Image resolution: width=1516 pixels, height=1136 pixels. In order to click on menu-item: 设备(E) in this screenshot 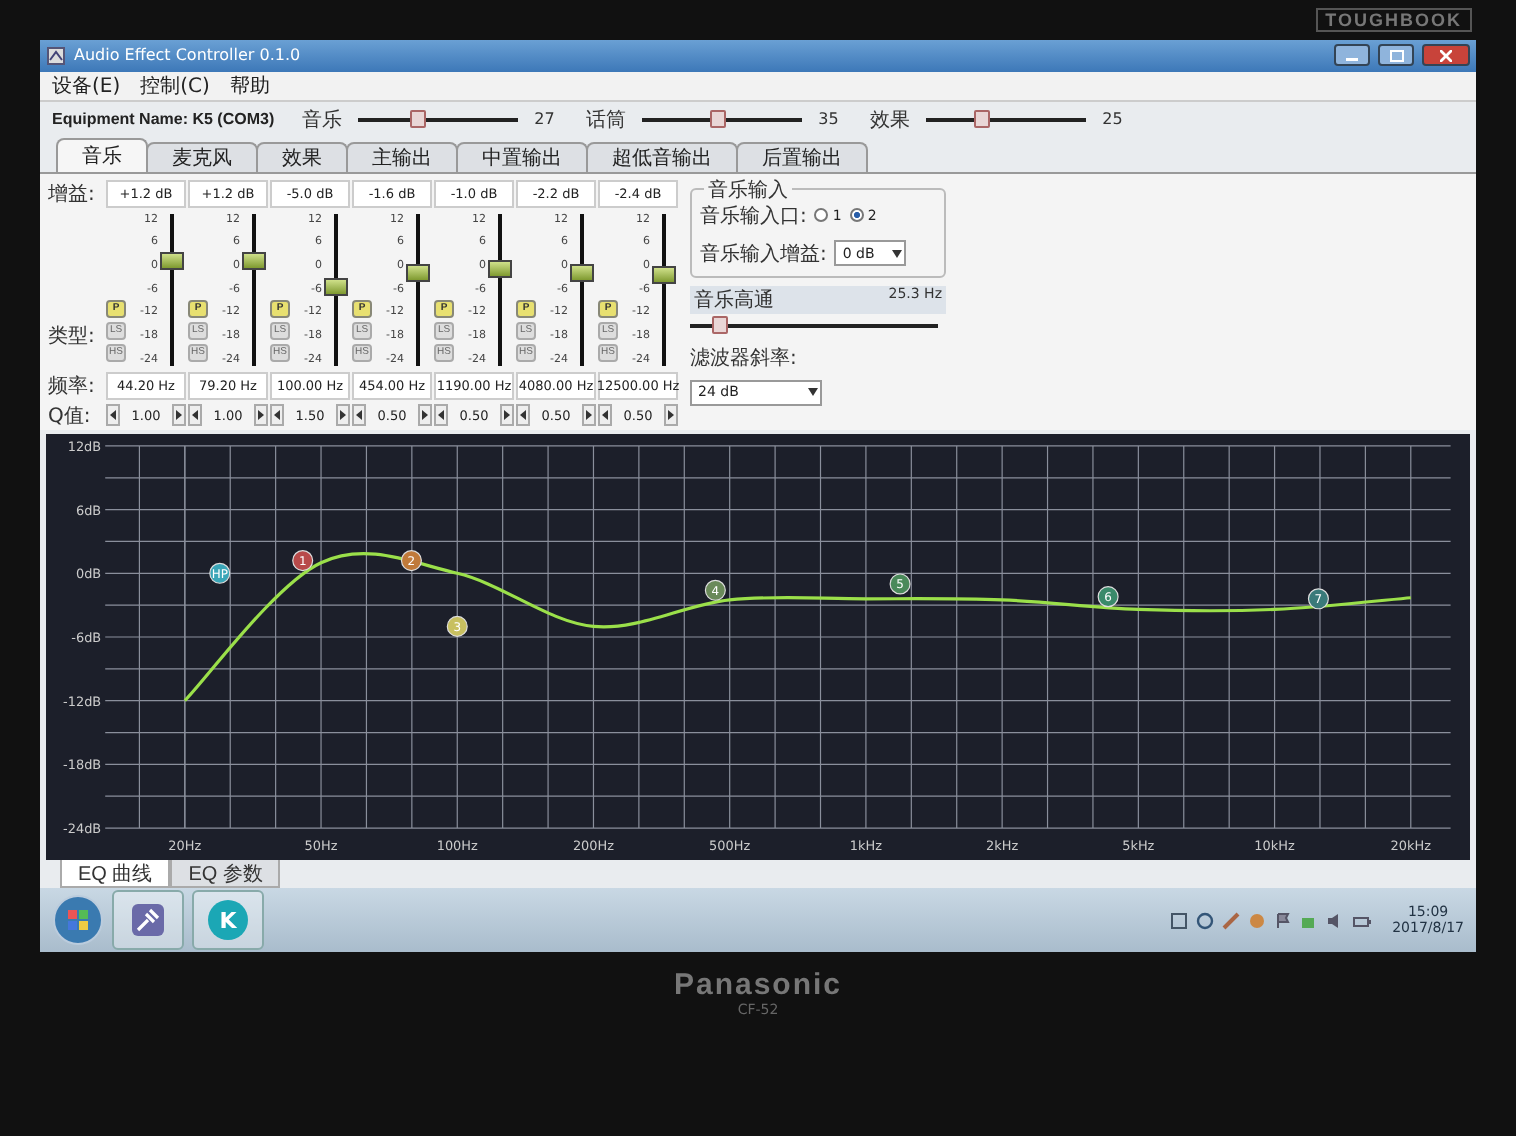, I will do `click(86, 85)`.